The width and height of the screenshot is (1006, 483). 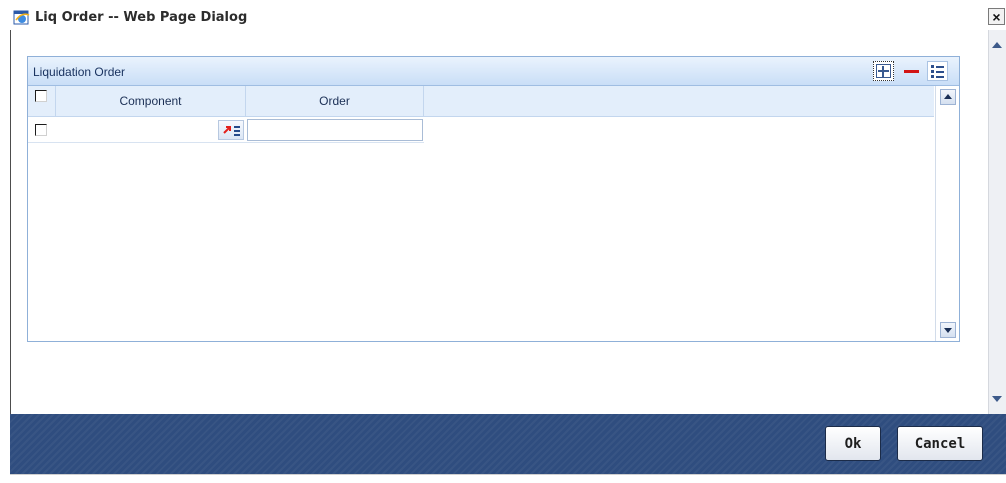 What do you see at coordinates (41, 96) in the screenshot?
I see `select-all-checkbox` at bounding box center [41, 96].